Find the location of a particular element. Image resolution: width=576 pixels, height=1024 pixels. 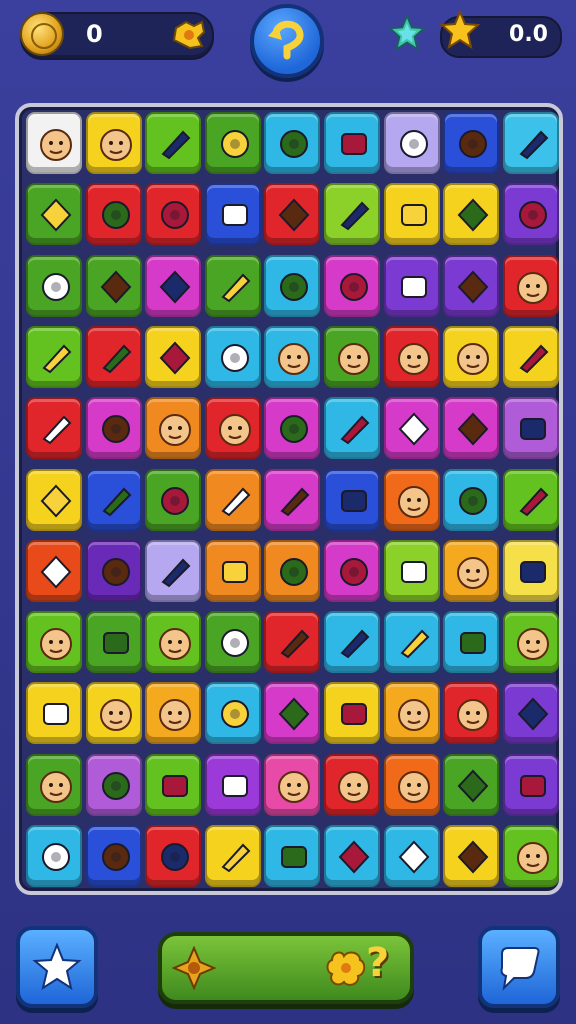

star-button is located at coordinates (57, 967).